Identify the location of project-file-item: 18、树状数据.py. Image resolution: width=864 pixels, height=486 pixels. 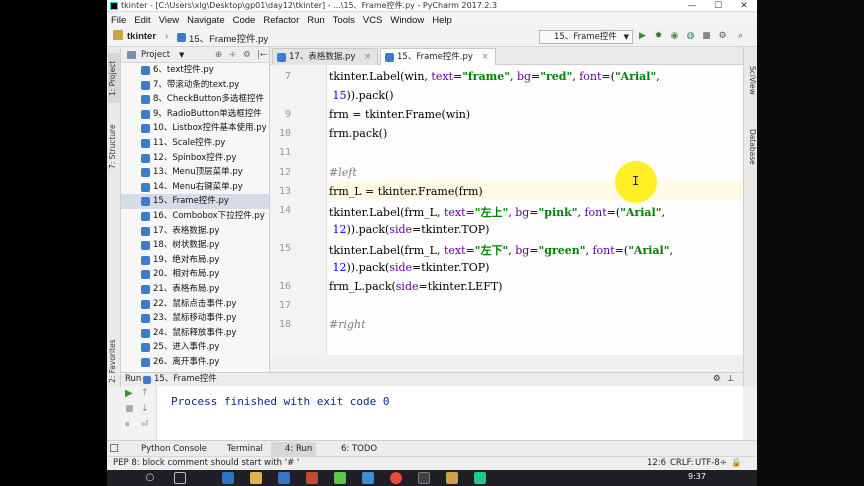
(195, 245).